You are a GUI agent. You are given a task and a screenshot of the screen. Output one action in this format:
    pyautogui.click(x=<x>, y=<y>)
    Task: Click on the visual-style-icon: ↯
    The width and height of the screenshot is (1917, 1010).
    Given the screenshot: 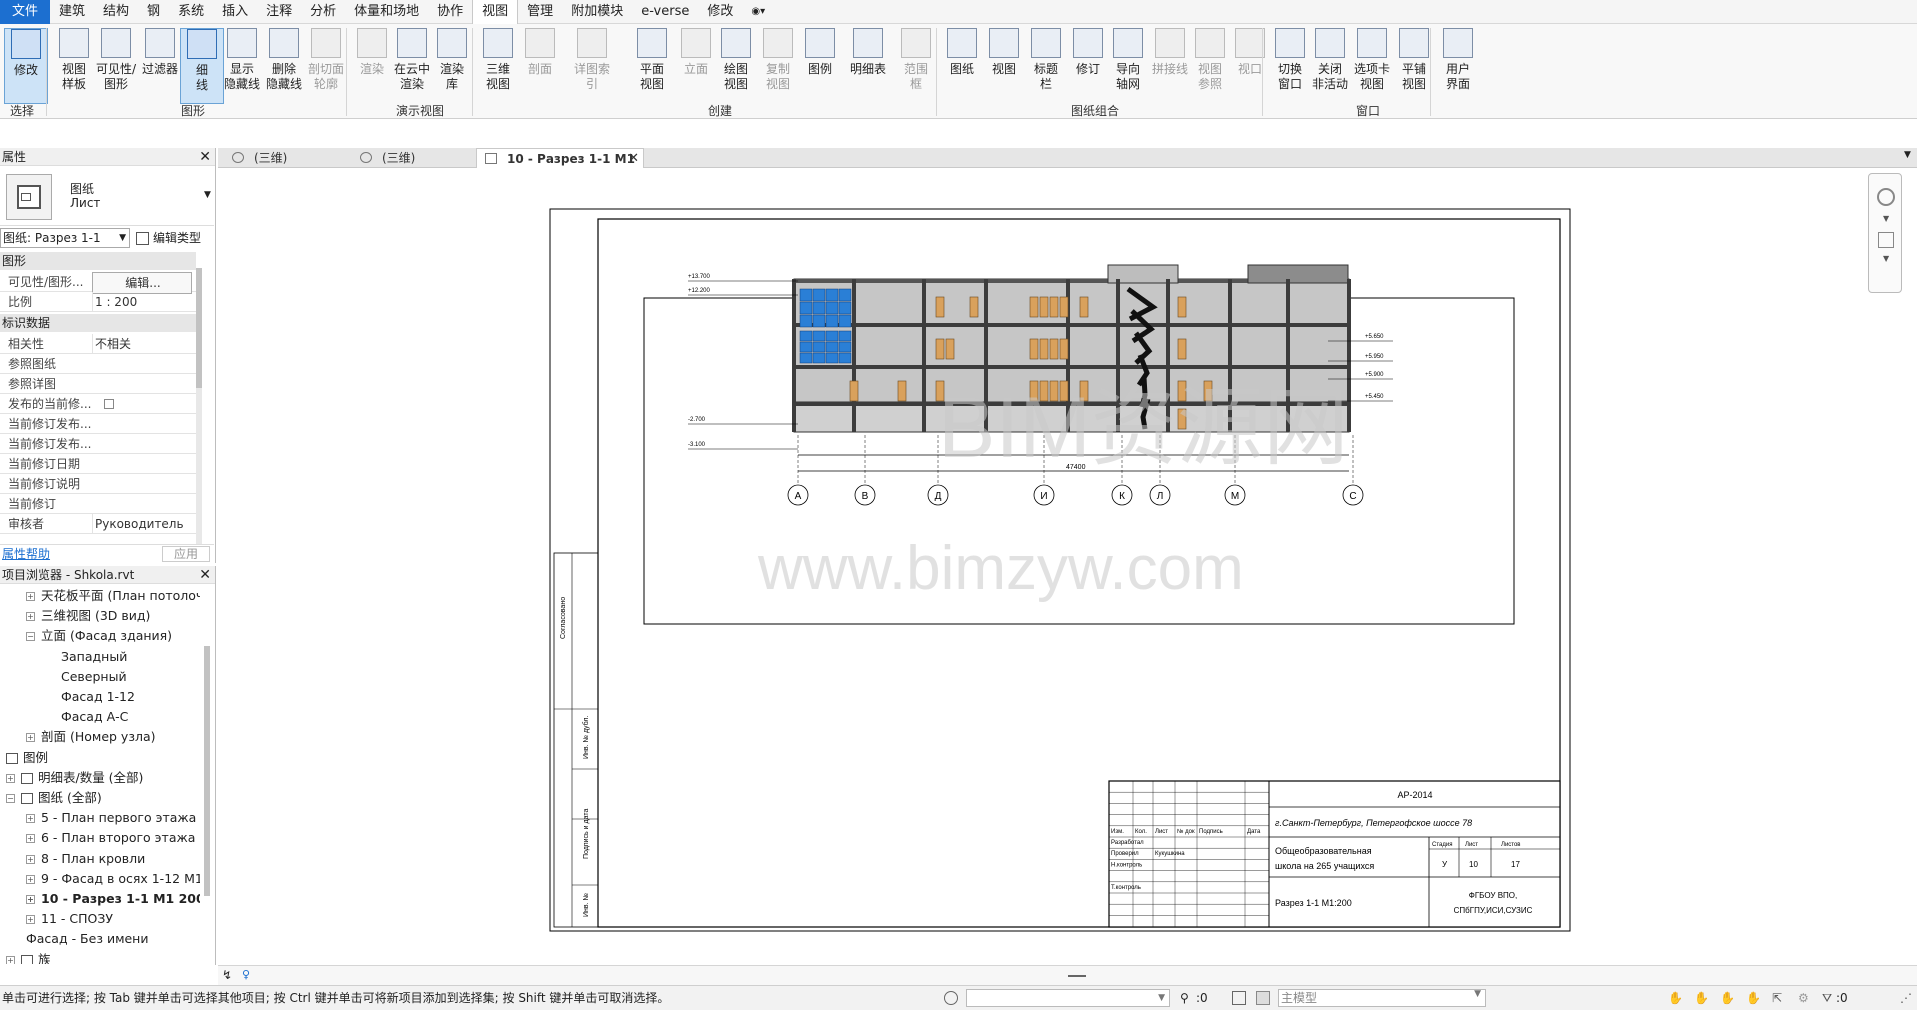 What is the action you would take?
    pyautogui.click(x=227, y=975)
    